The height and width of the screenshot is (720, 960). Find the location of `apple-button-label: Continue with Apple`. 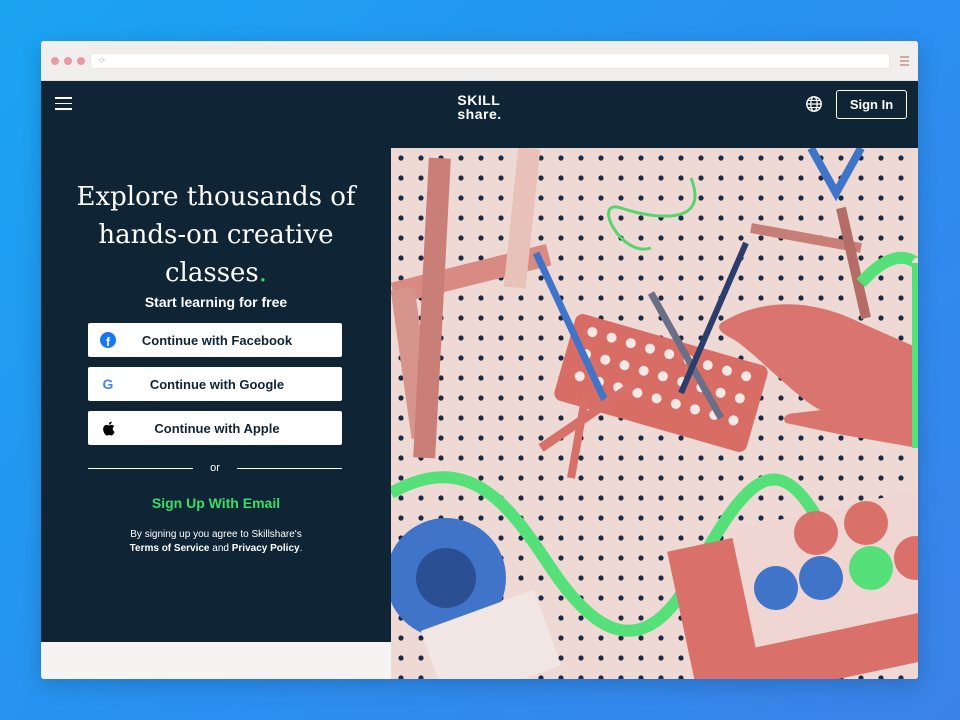

apple-button-label: Continue with Apple is located at coordinates (217, 428).